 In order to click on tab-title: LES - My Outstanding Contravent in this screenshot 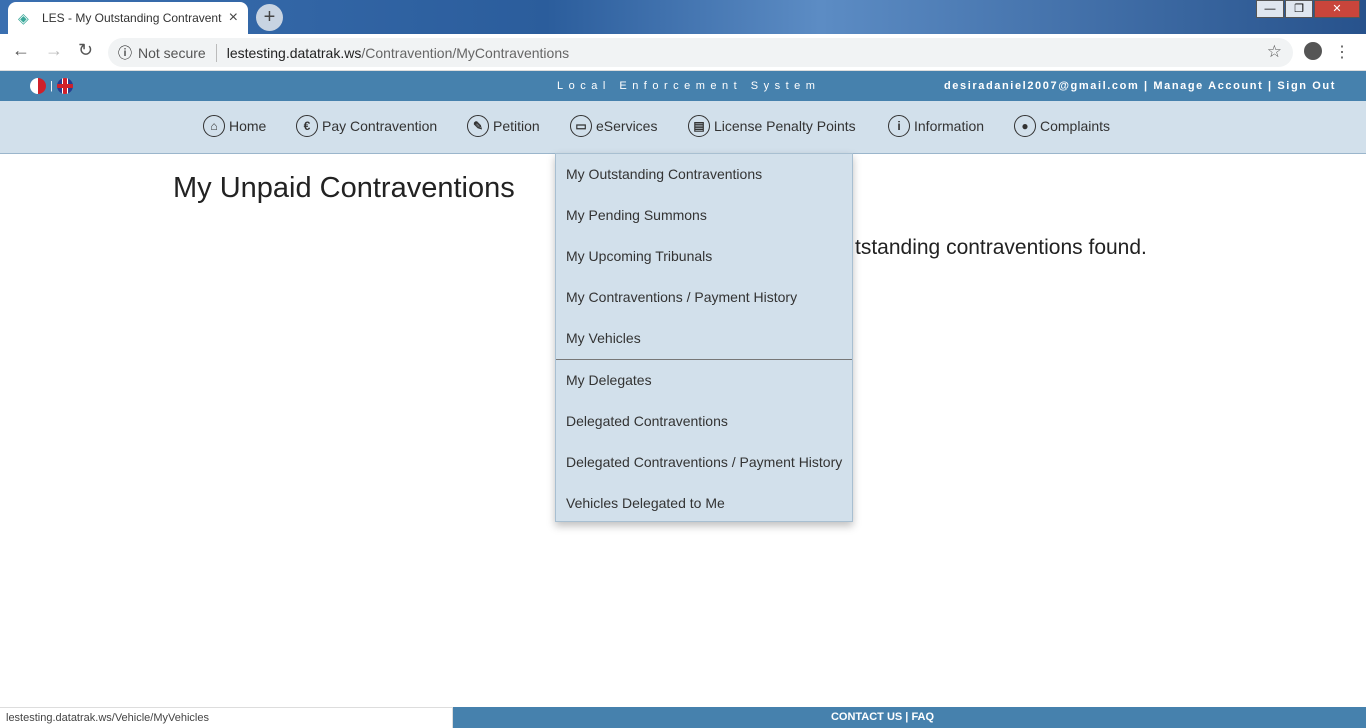, I will do `click(132, 18)`.